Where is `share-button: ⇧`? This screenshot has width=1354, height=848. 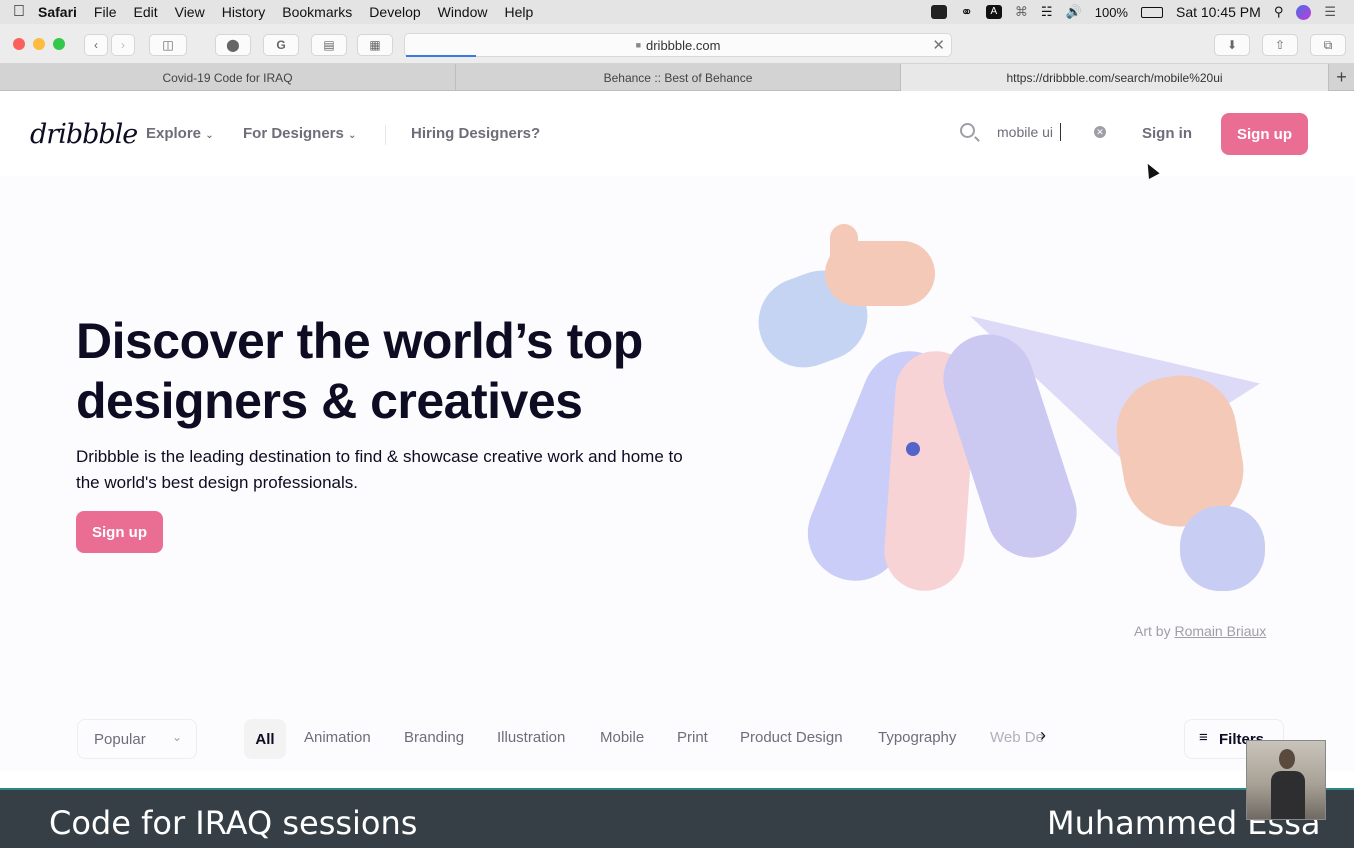 share-button: ⇧ is located at coordinates (1280, 45).